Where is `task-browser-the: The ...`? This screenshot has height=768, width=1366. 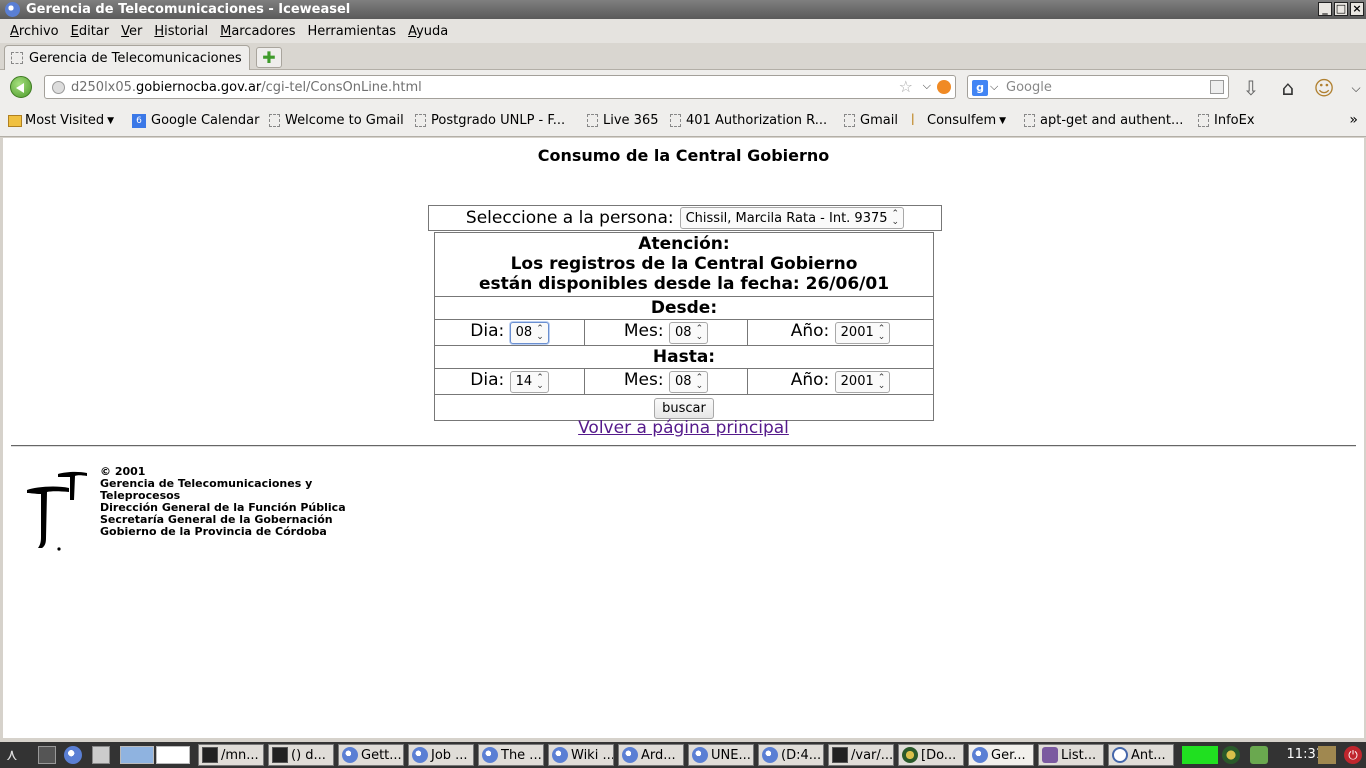
task-browser-the: The ... is located at coordinates (511, 755).